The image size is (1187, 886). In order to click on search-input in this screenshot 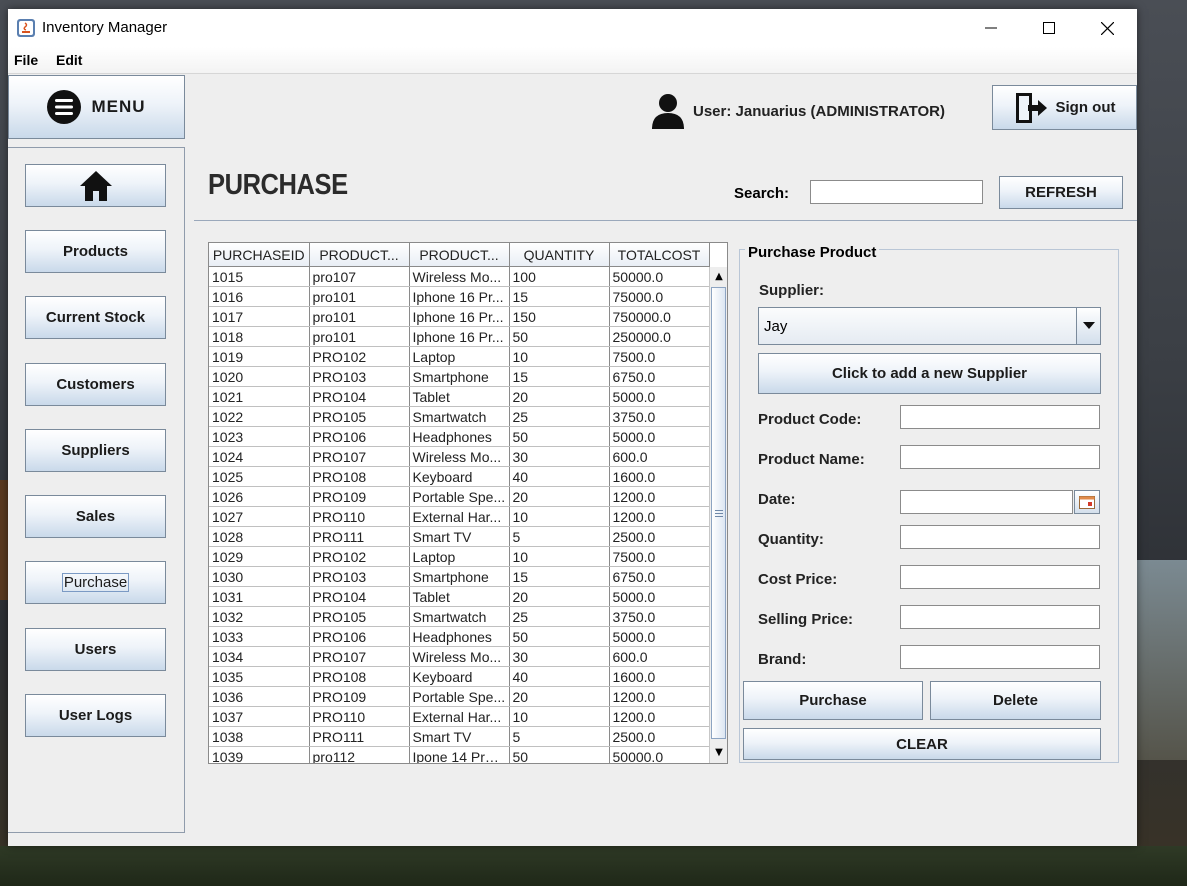, I will do `click(896, 192)`.